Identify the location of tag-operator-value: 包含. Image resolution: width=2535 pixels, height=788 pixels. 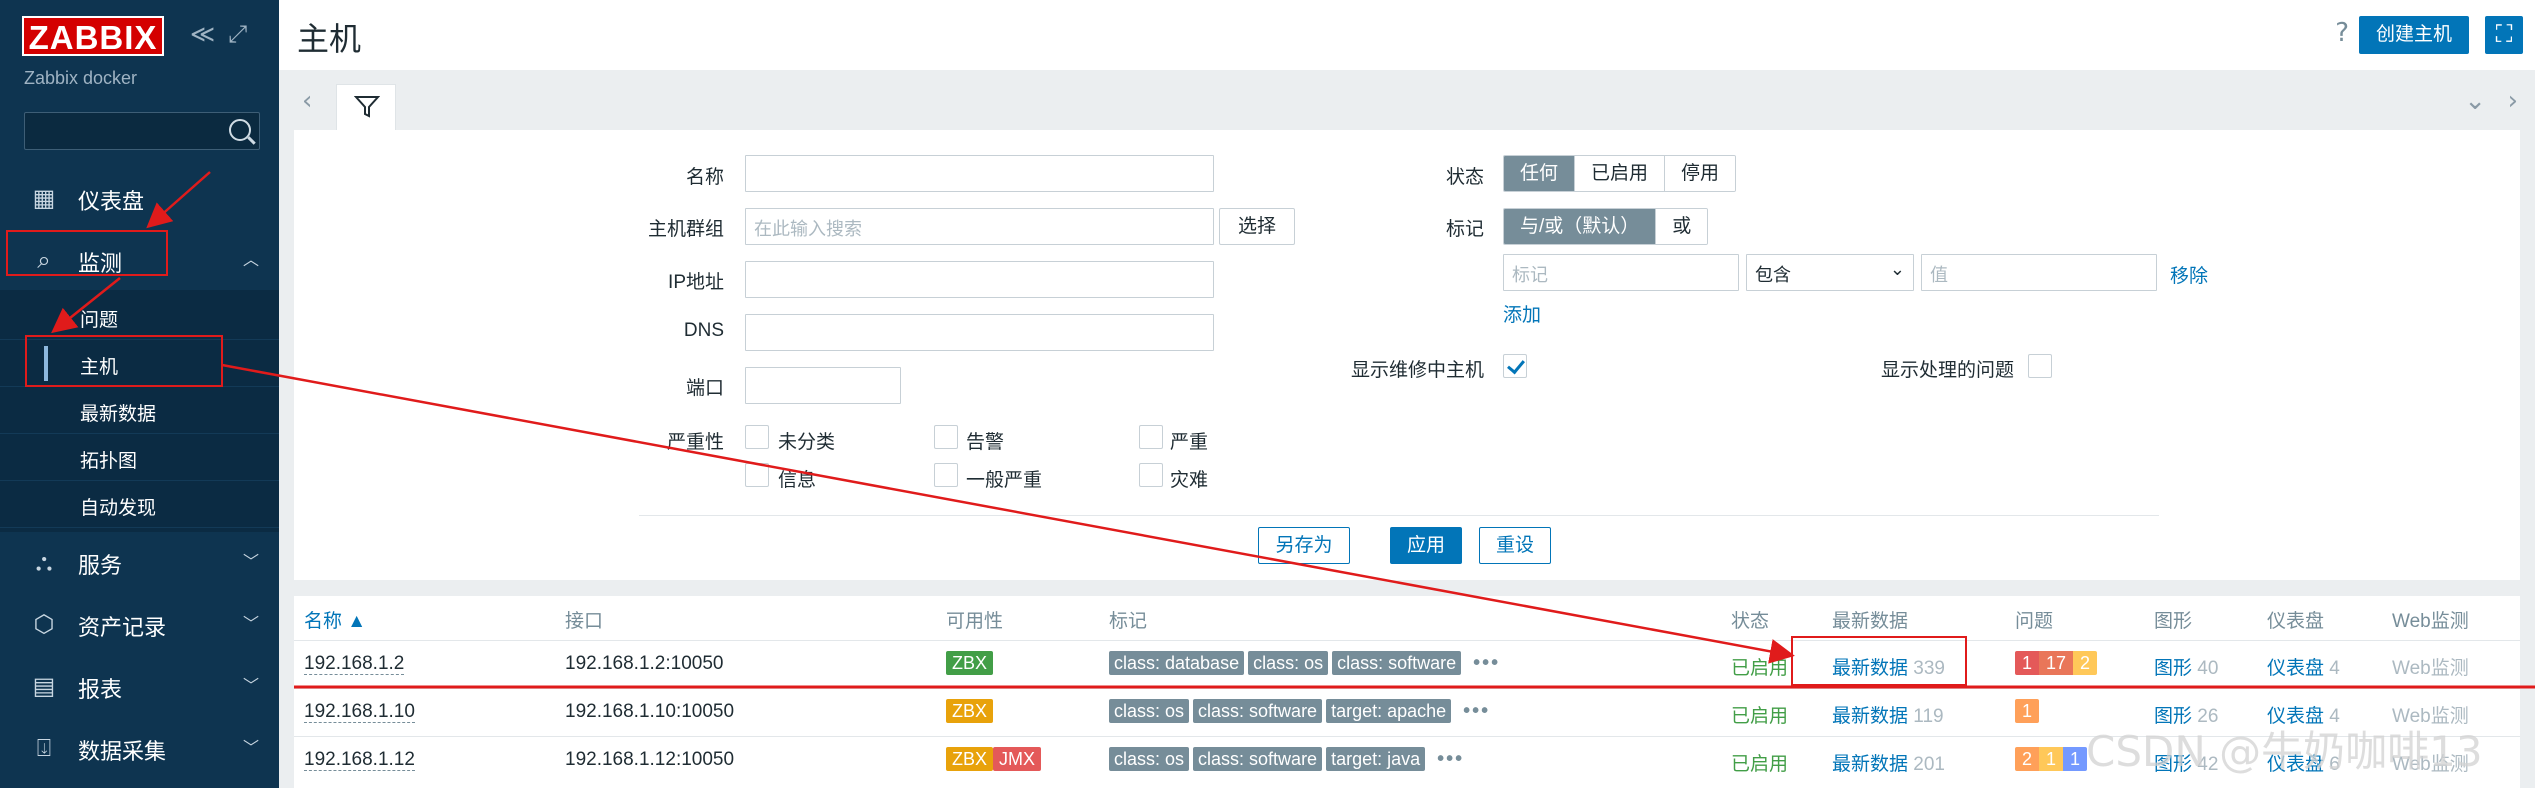
(1773, 275).